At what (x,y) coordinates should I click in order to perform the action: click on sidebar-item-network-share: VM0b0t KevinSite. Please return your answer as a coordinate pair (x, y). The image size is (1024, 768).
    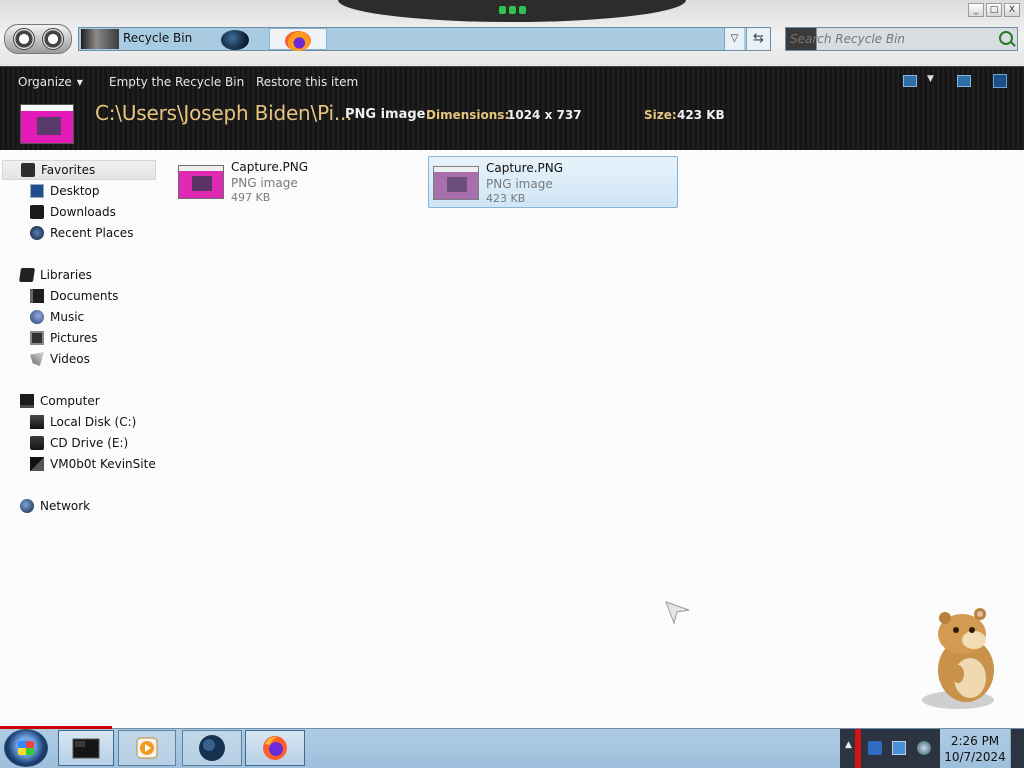
    Looking at the image, I should click on (93, 464).